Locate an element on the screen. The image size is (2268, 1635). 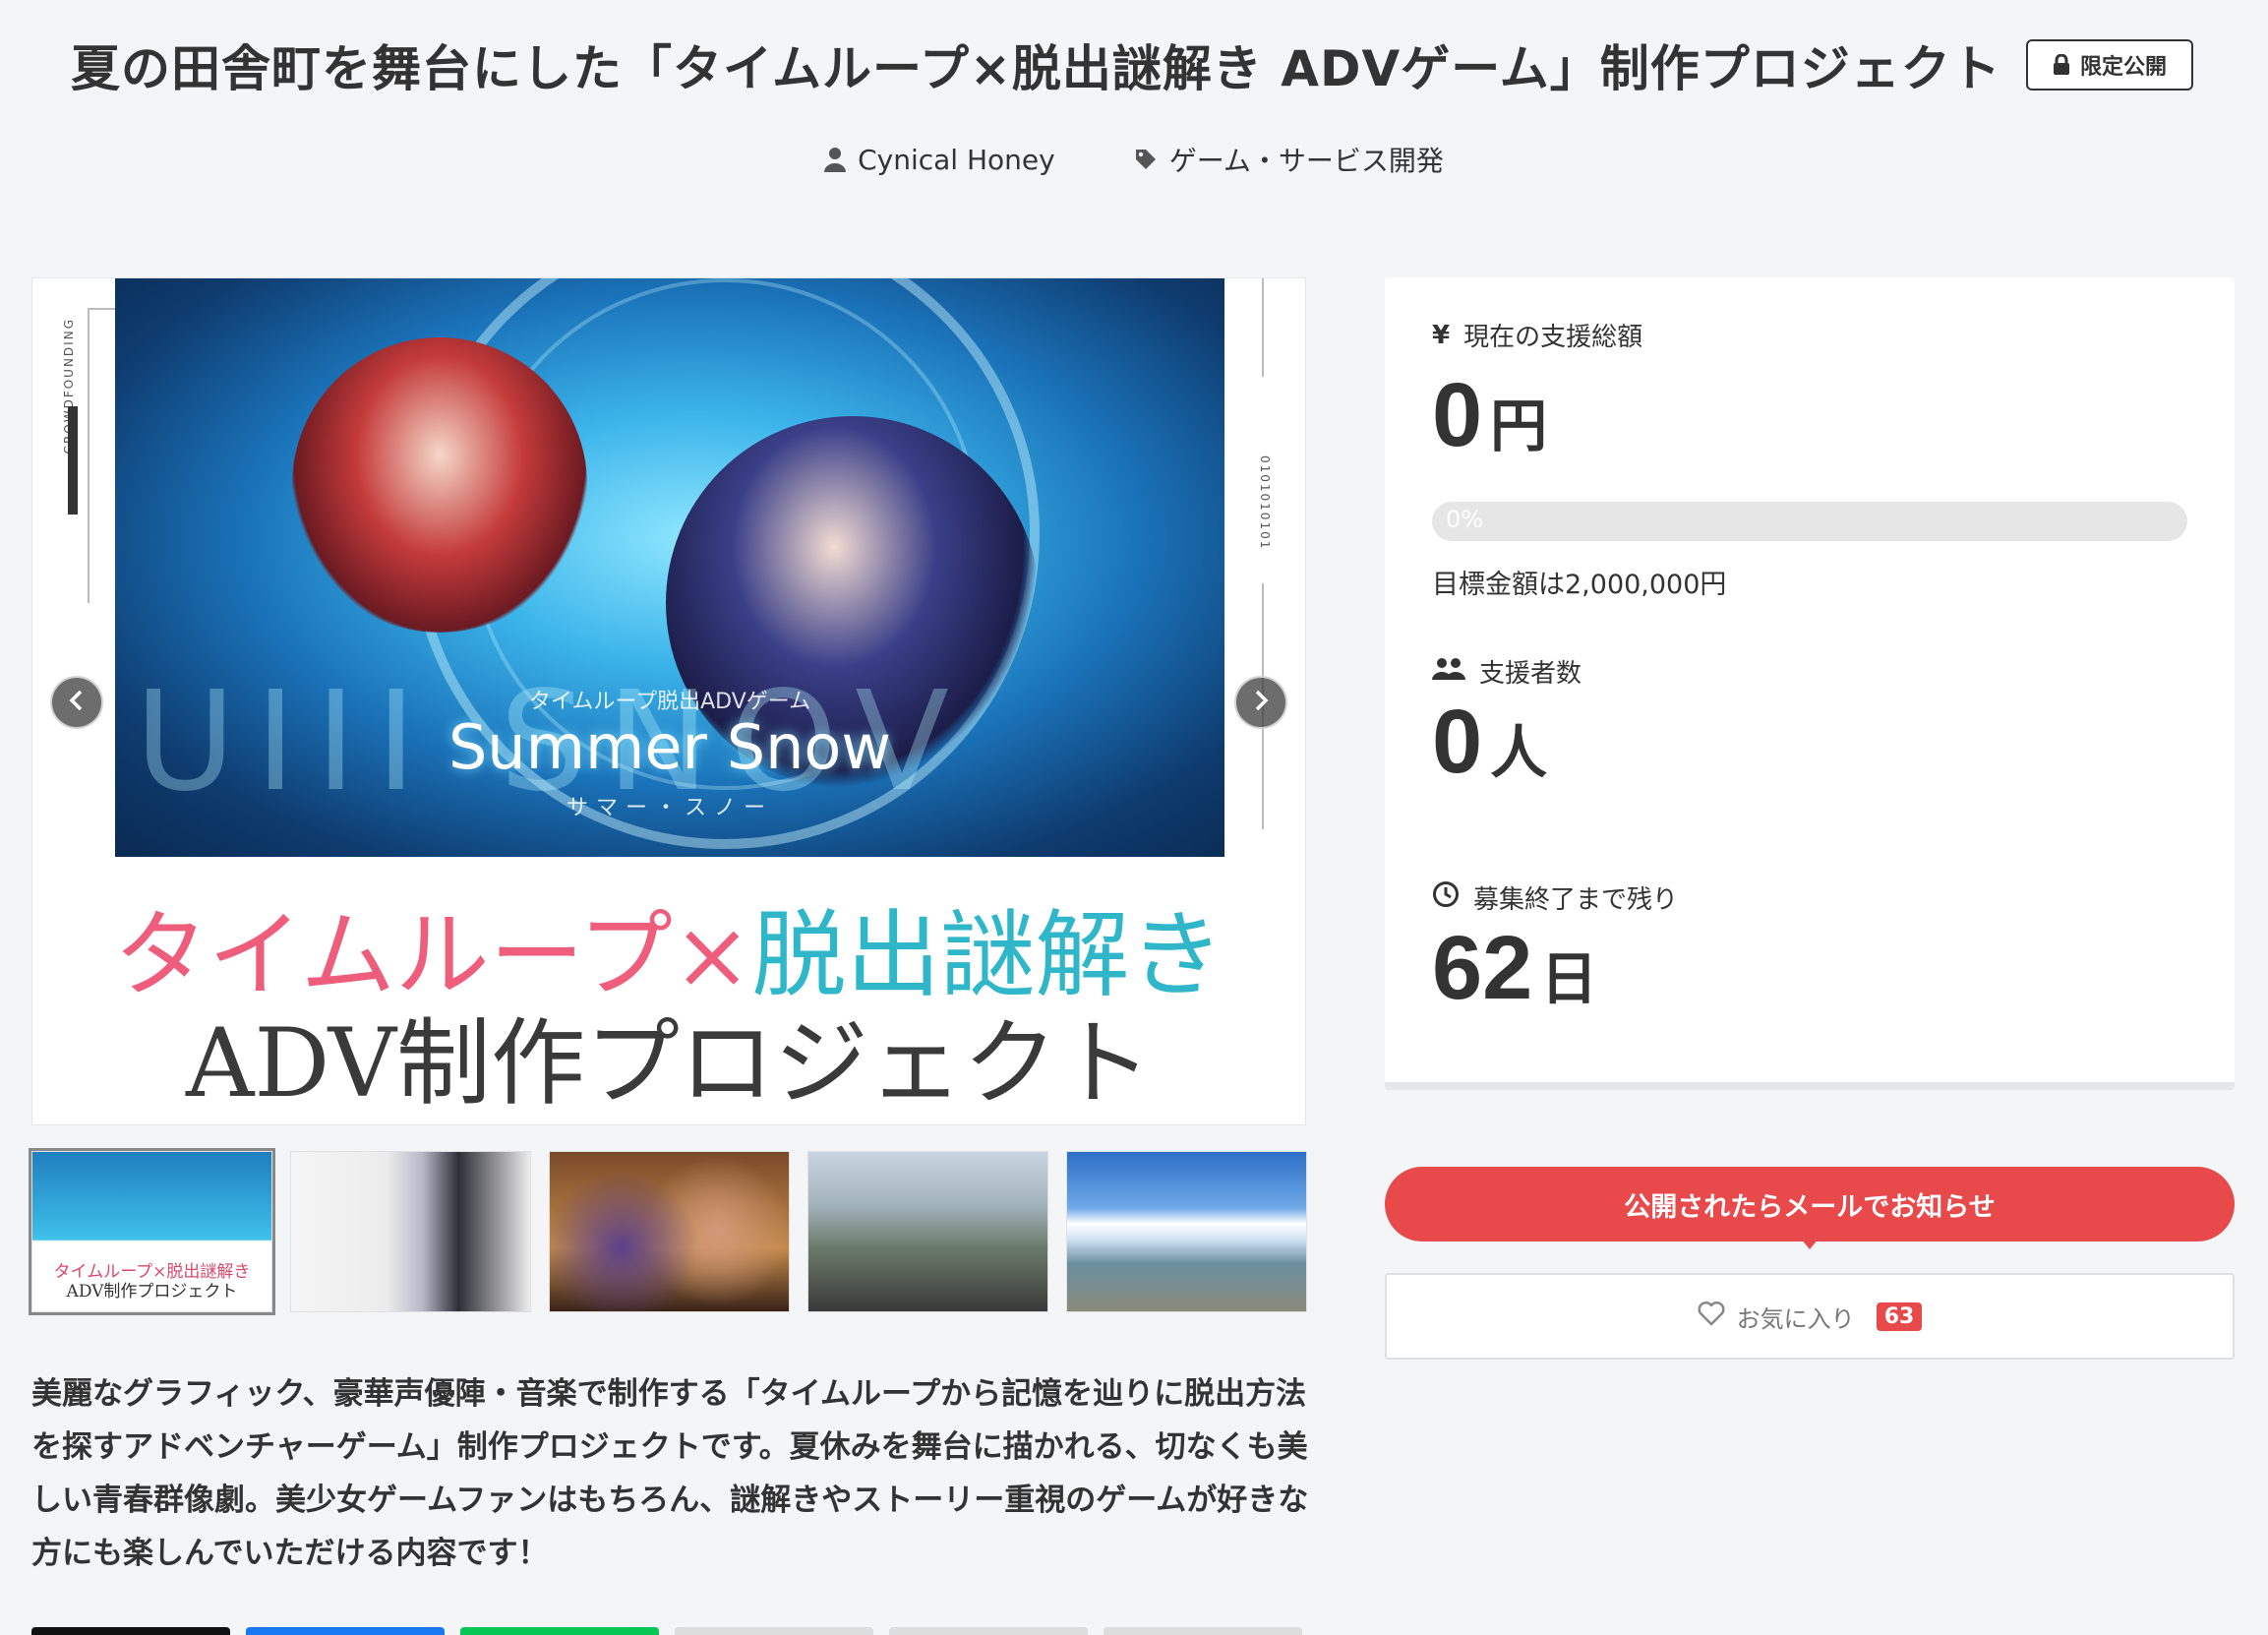
thumbnail-1: タイムループ×脱出謎解き ADV制作プロジェクト is located at coordinates (152, 1231).